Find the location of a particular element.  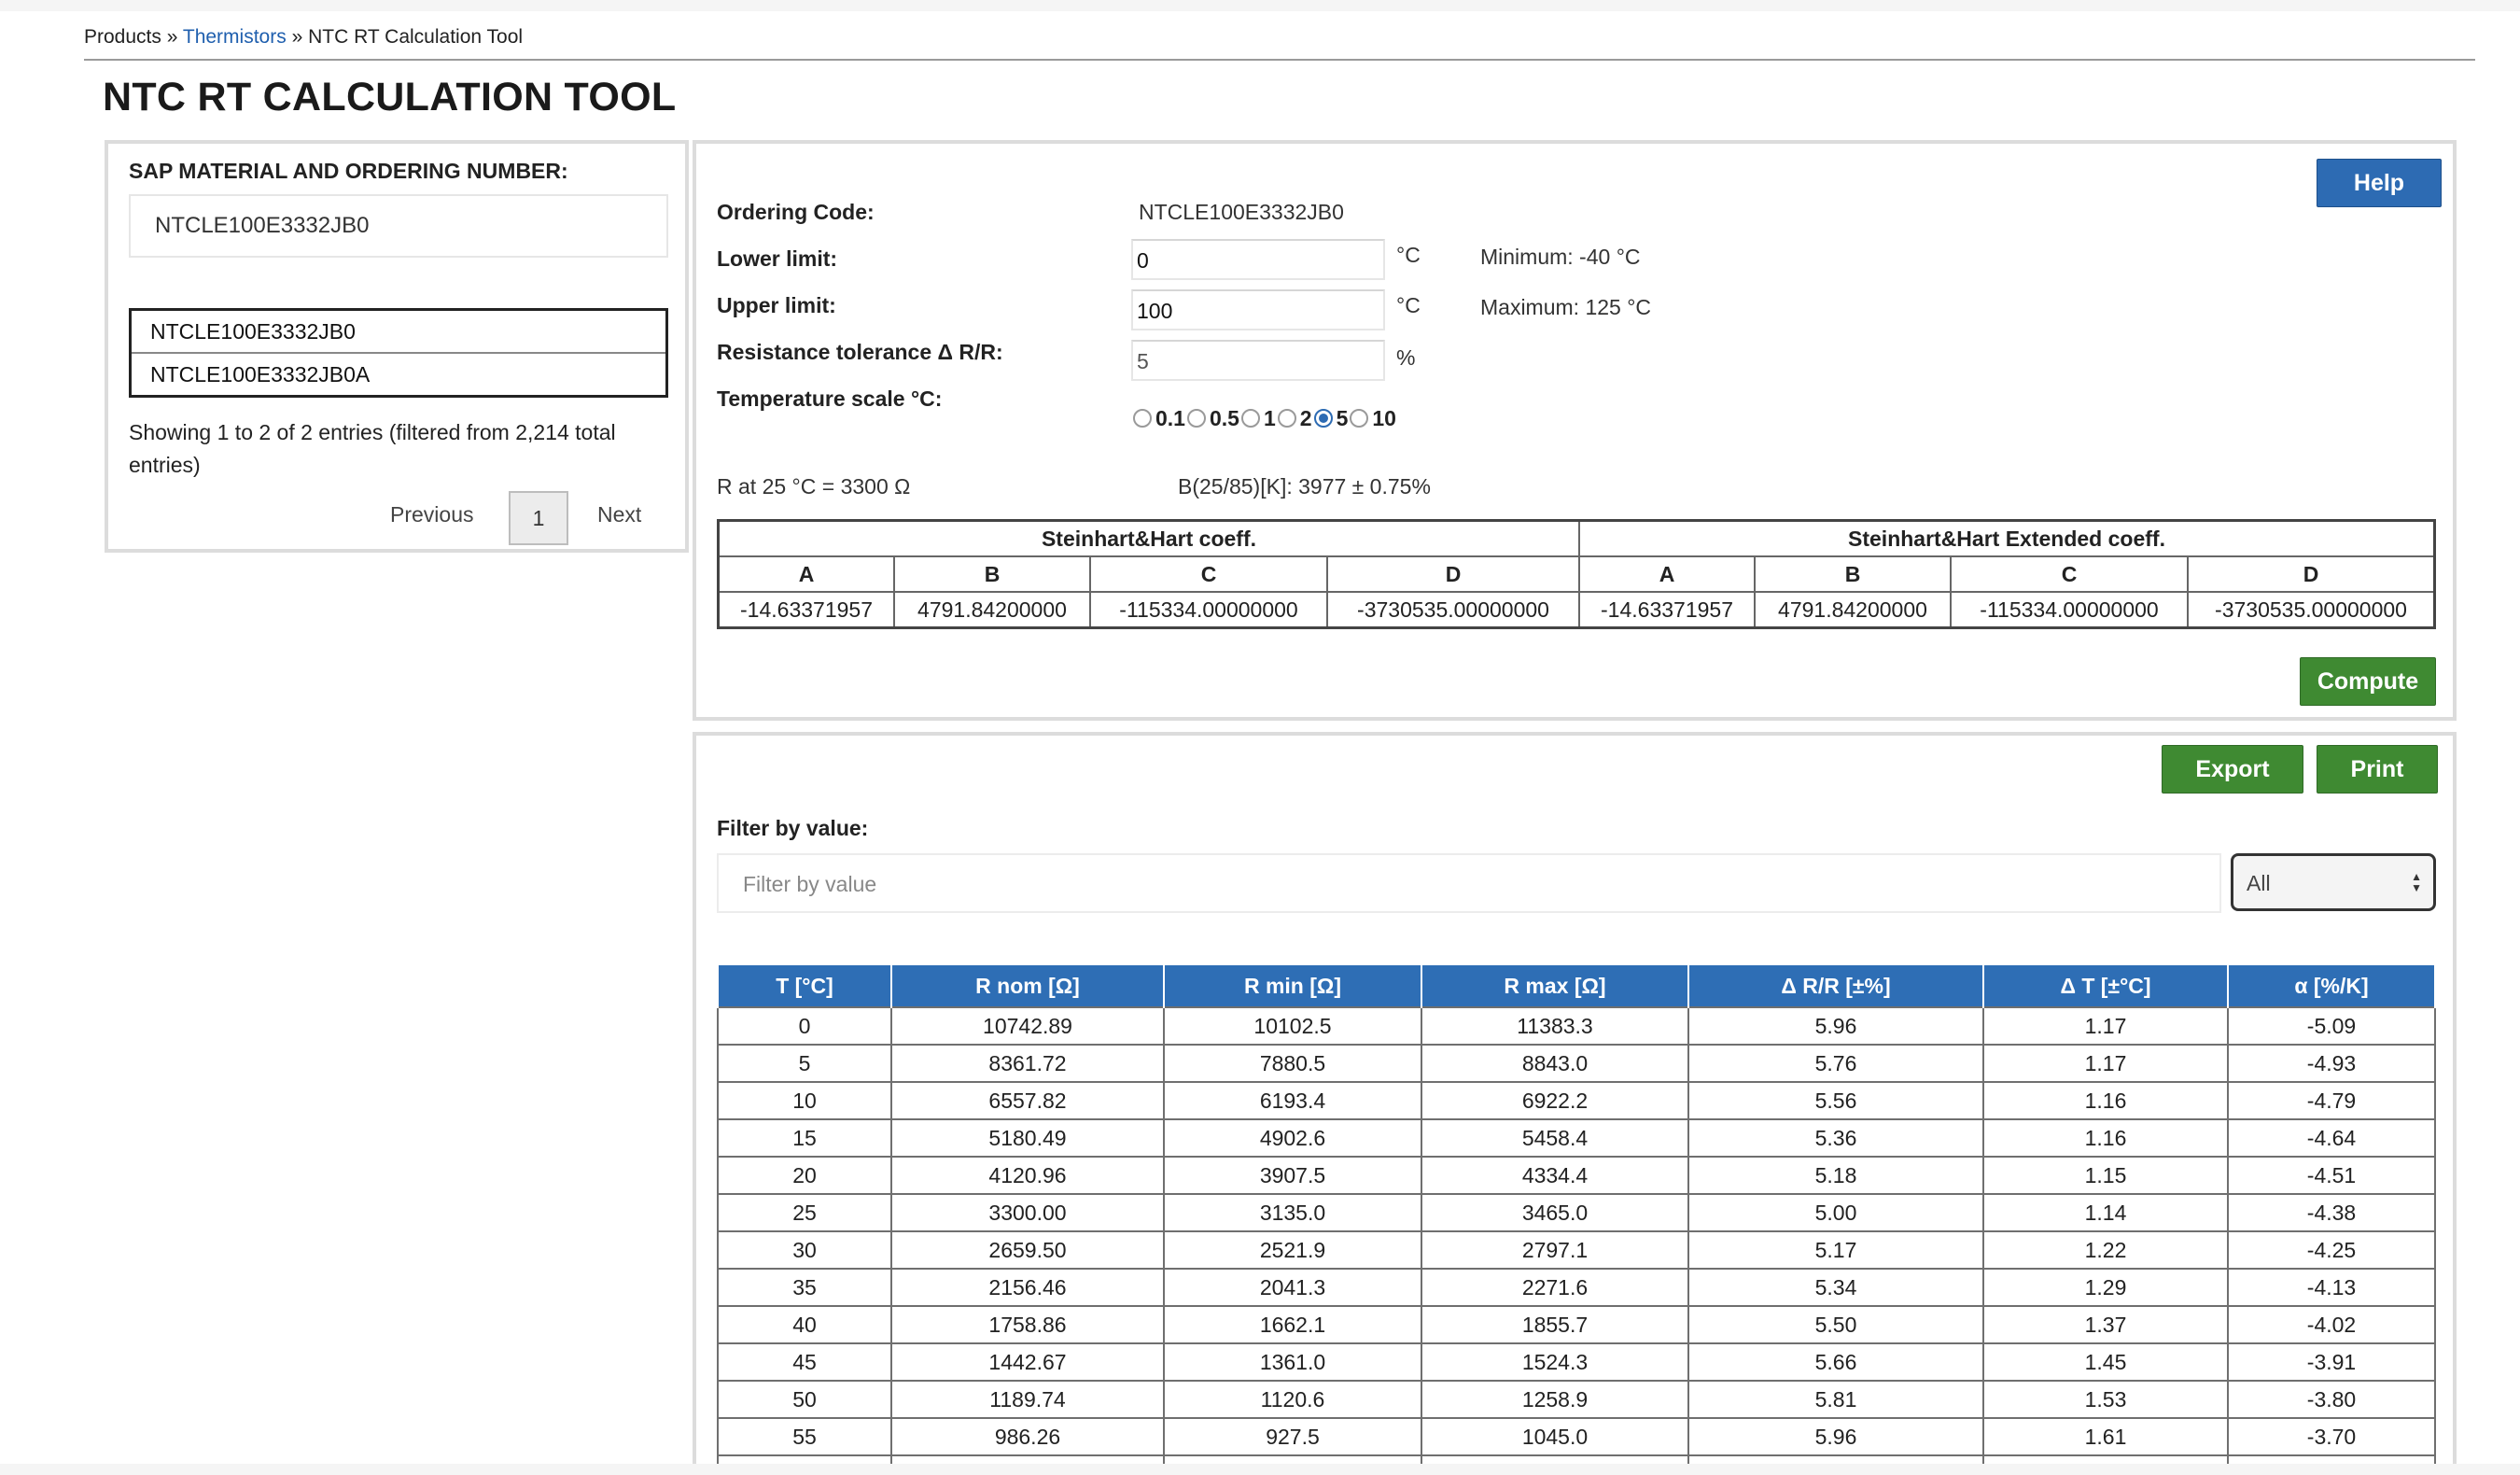

print-button: Print is located at coordinates (2377, 769).